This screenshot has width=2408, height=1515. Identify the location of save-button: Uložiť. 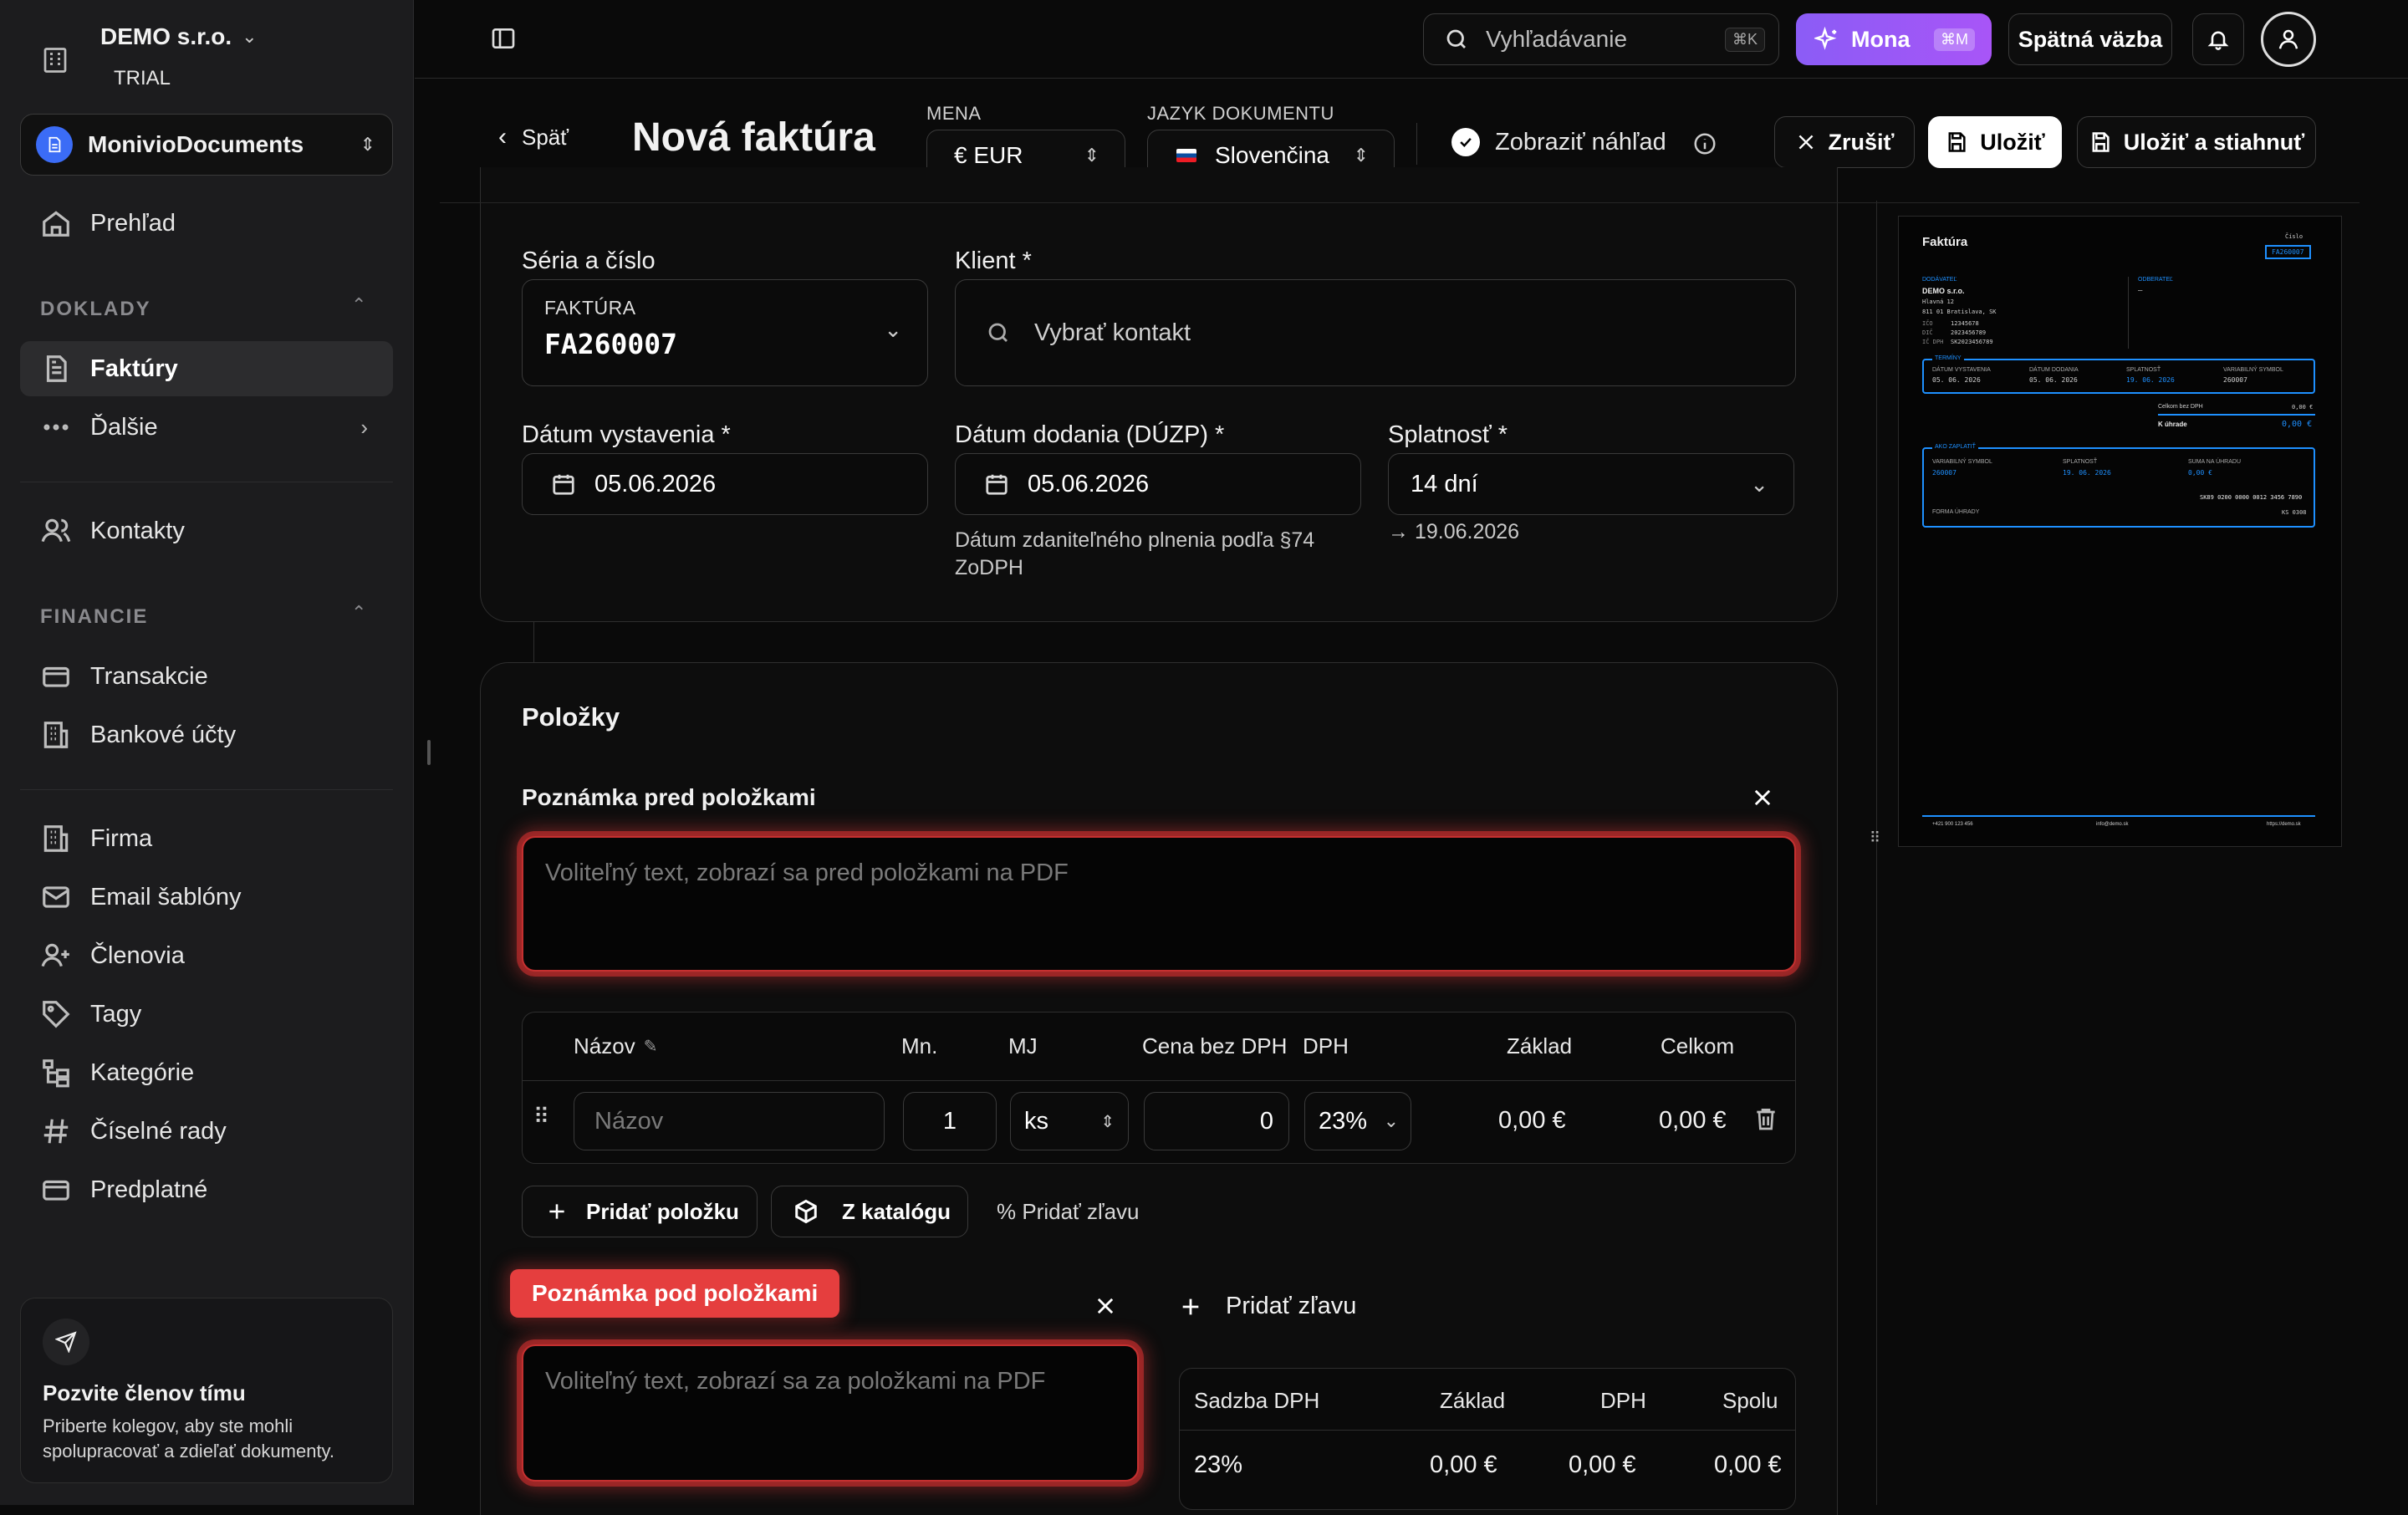
(1995, 142).